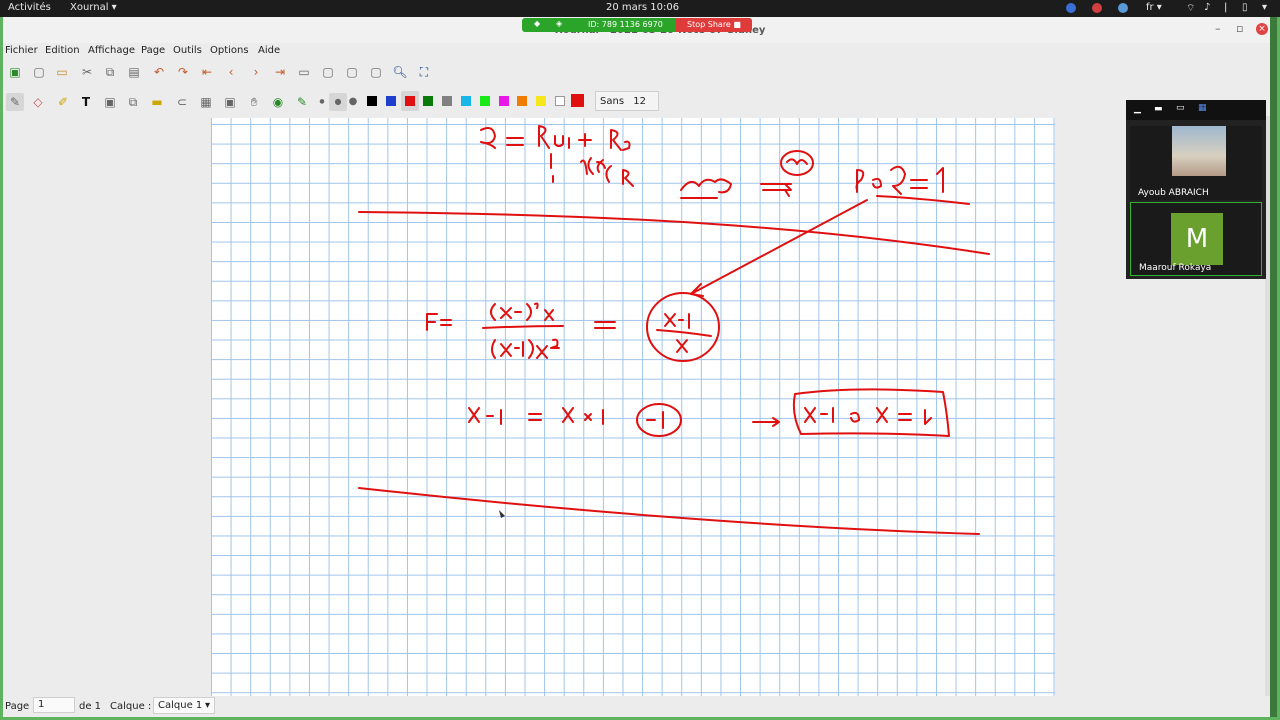 The width and height of the screenshot is (1280, 720). Describe the element at coordinates (304, 72) in the screenshot. I see `page-width-icon: ▭` at that location.